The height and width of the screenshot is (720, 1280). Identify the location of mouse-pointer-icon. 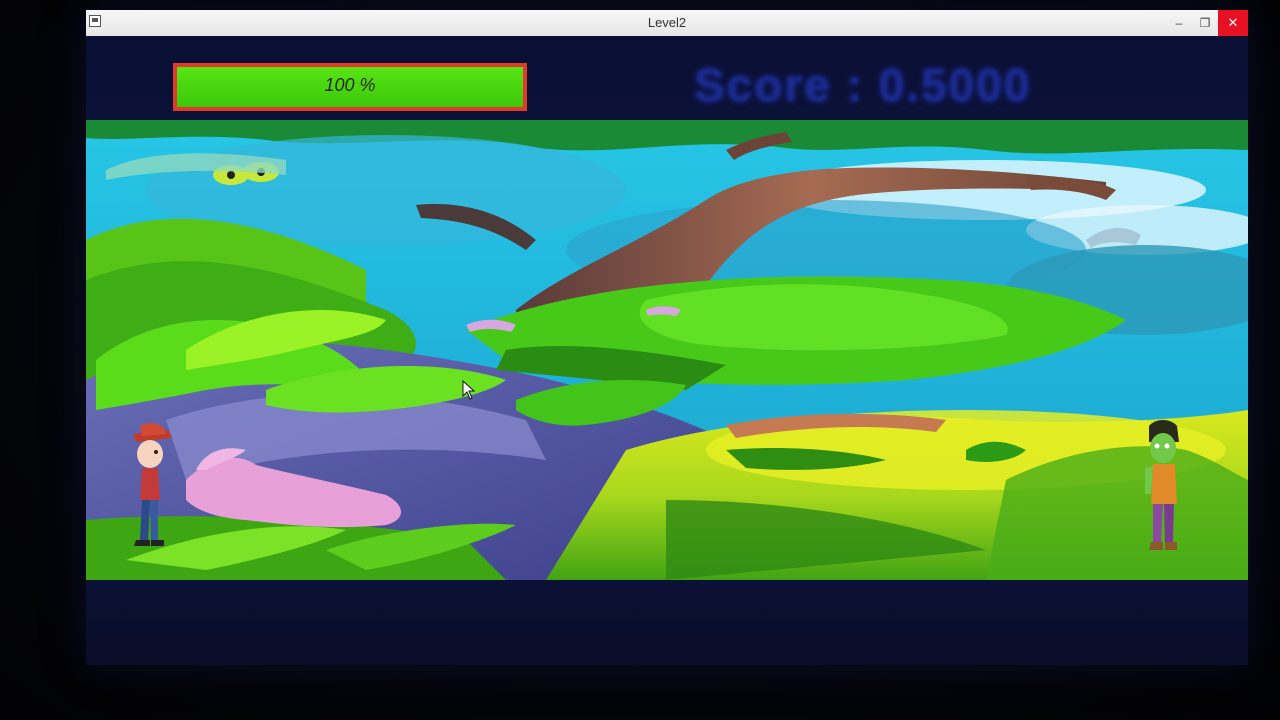
(469, 390).